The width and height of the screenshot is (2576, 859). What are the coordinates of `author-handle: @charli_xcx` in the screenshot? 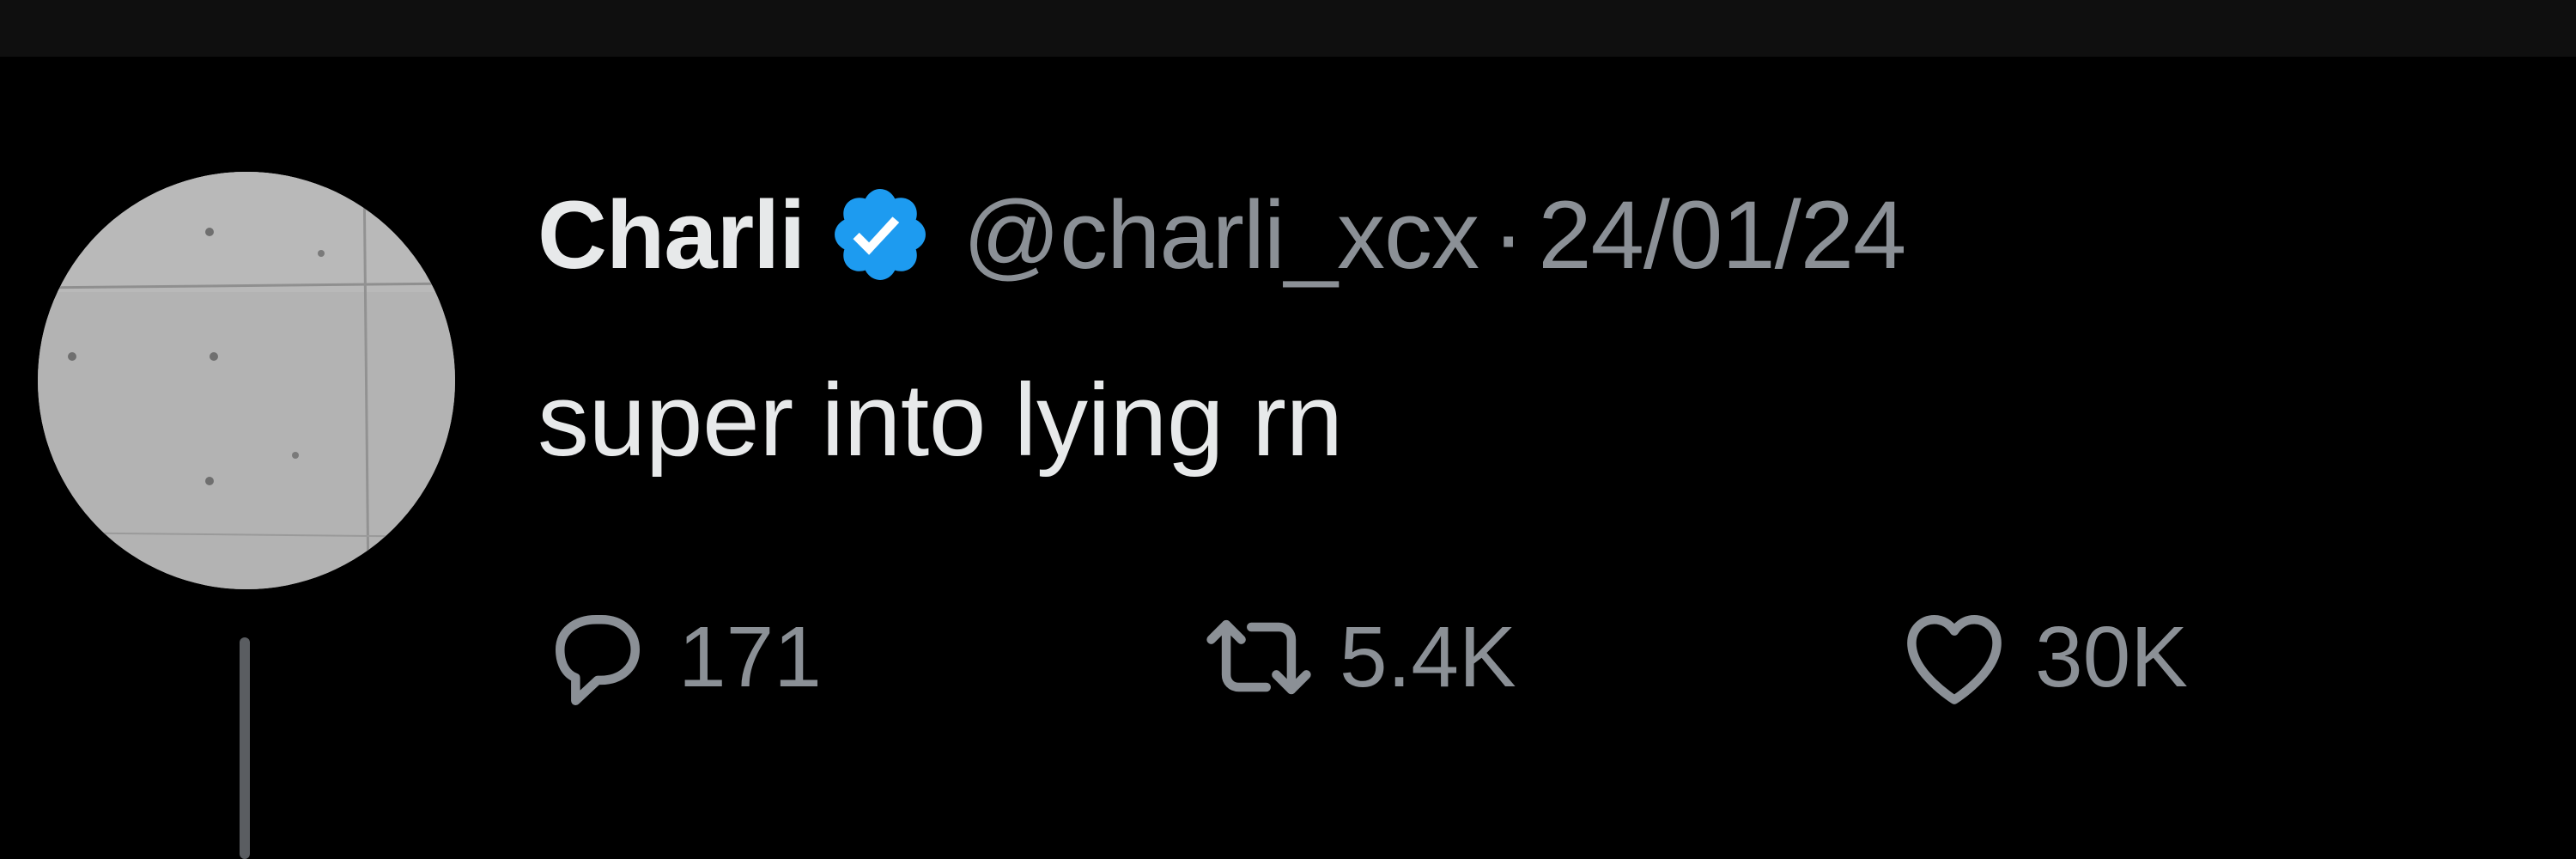 It's located at (1221, 235).